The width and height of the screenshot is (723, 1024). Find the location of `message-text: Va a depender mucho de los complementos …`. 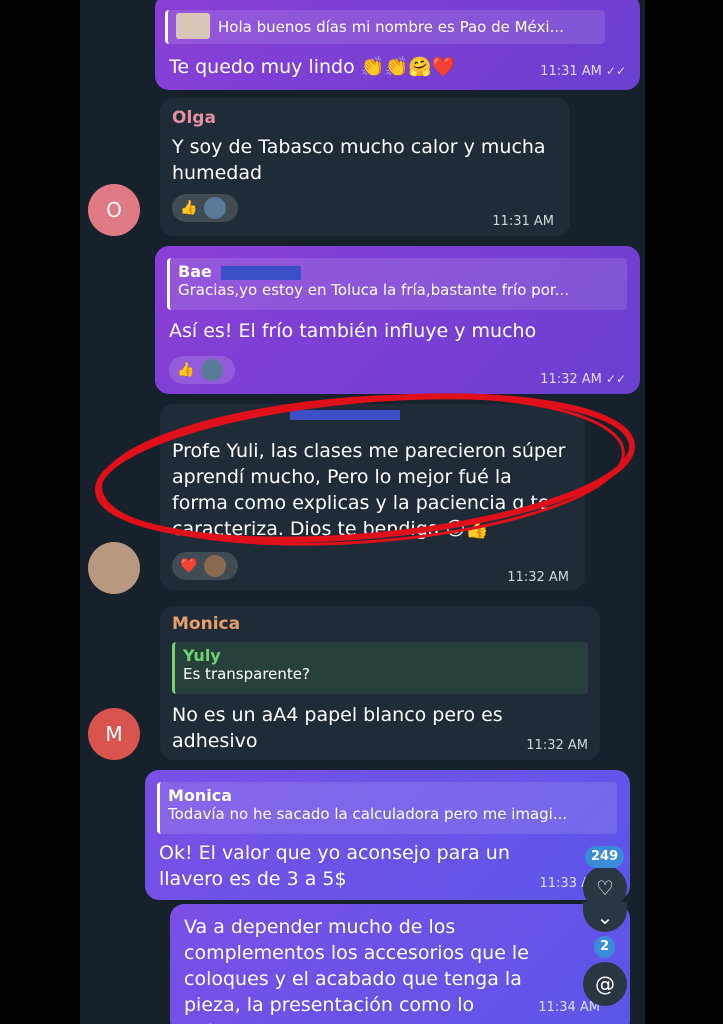

message-text: Va a depender mucho de los complementos … is located at coordinates (356, 970).